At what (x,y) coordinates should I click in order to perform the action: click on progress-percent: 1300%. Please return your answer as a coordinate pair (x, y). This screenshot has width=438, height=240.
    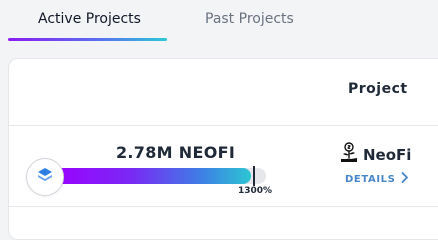
    Looking at the image, I should click on (255, 191).